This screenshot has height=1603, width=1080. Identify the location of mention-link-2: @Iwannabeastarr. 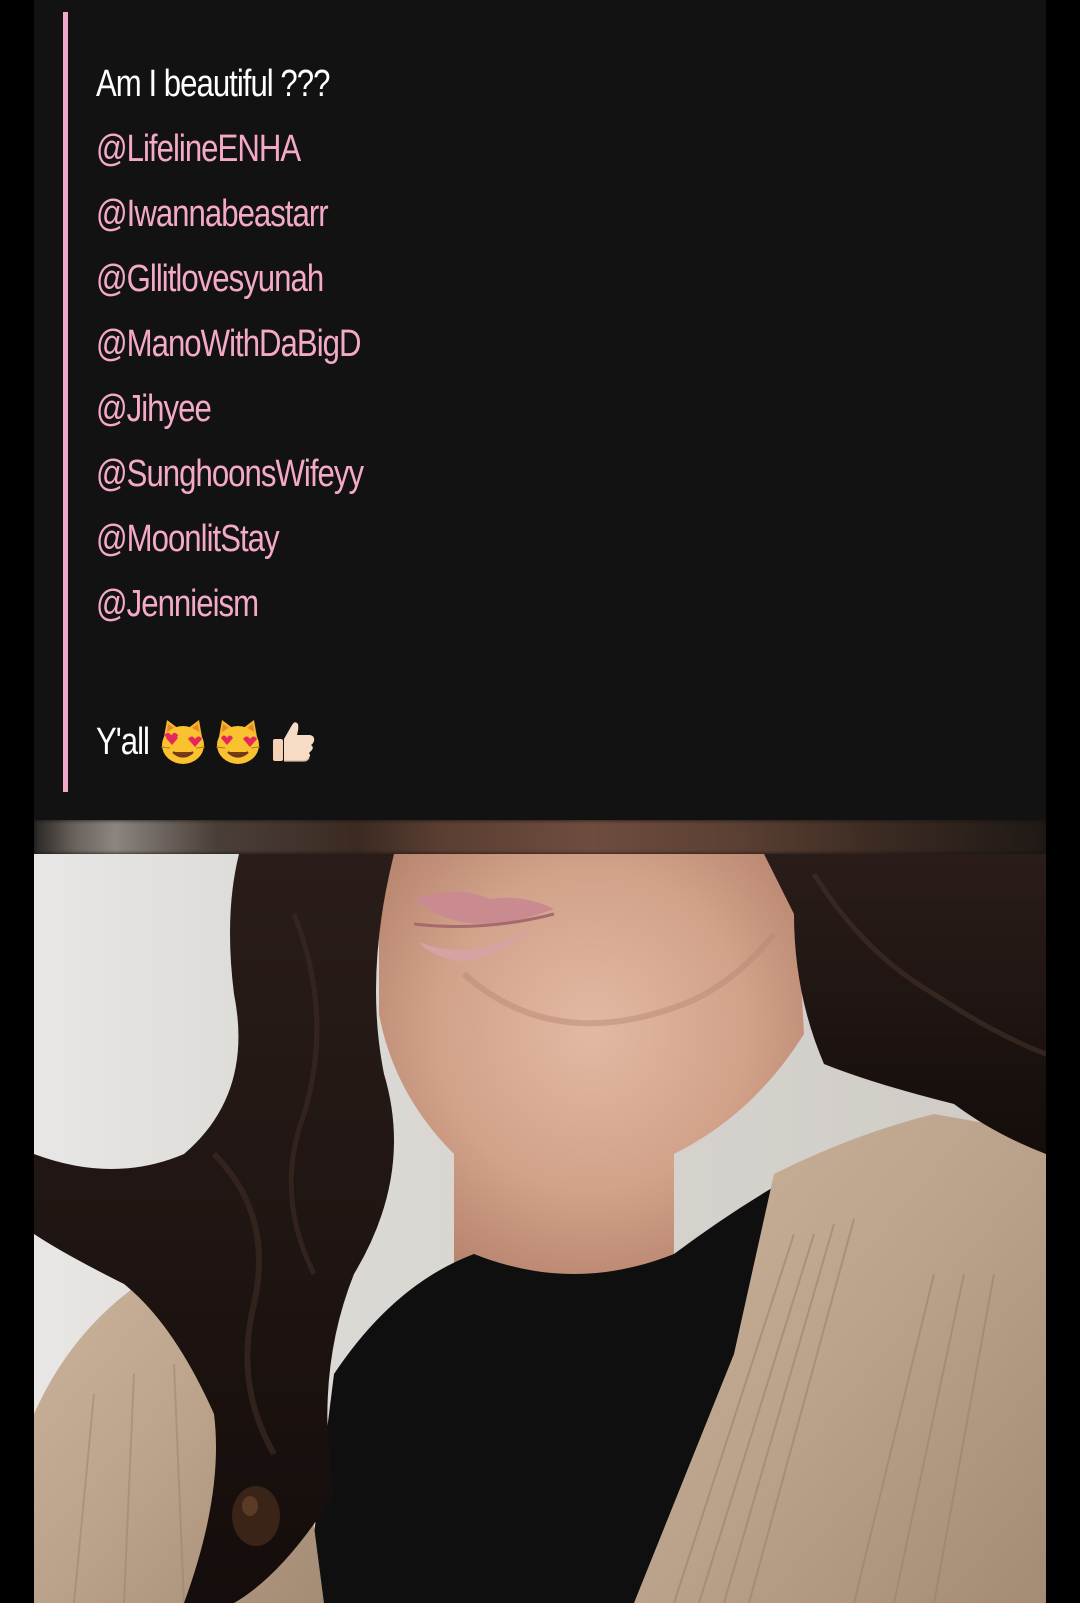
(212, 214).